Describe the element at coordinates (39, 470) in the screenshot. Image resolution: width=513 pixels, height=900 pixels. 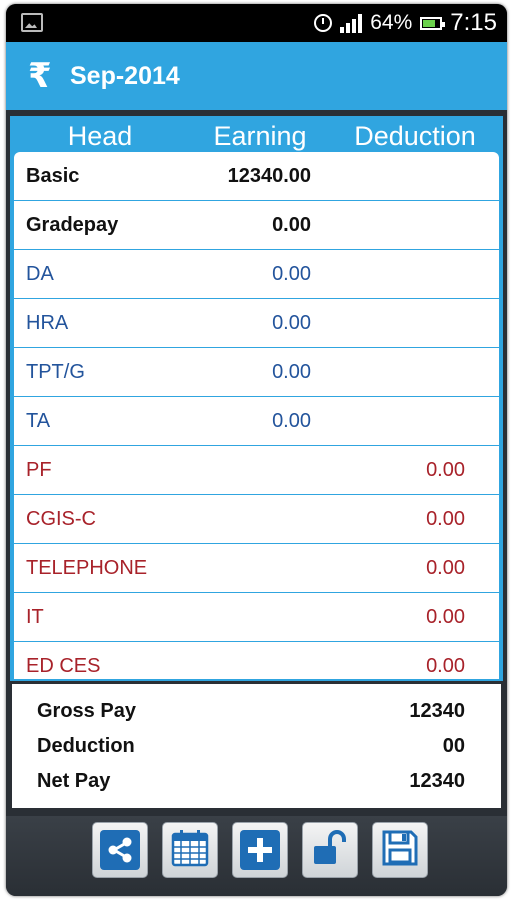
I see `row-head: PF` at that location.